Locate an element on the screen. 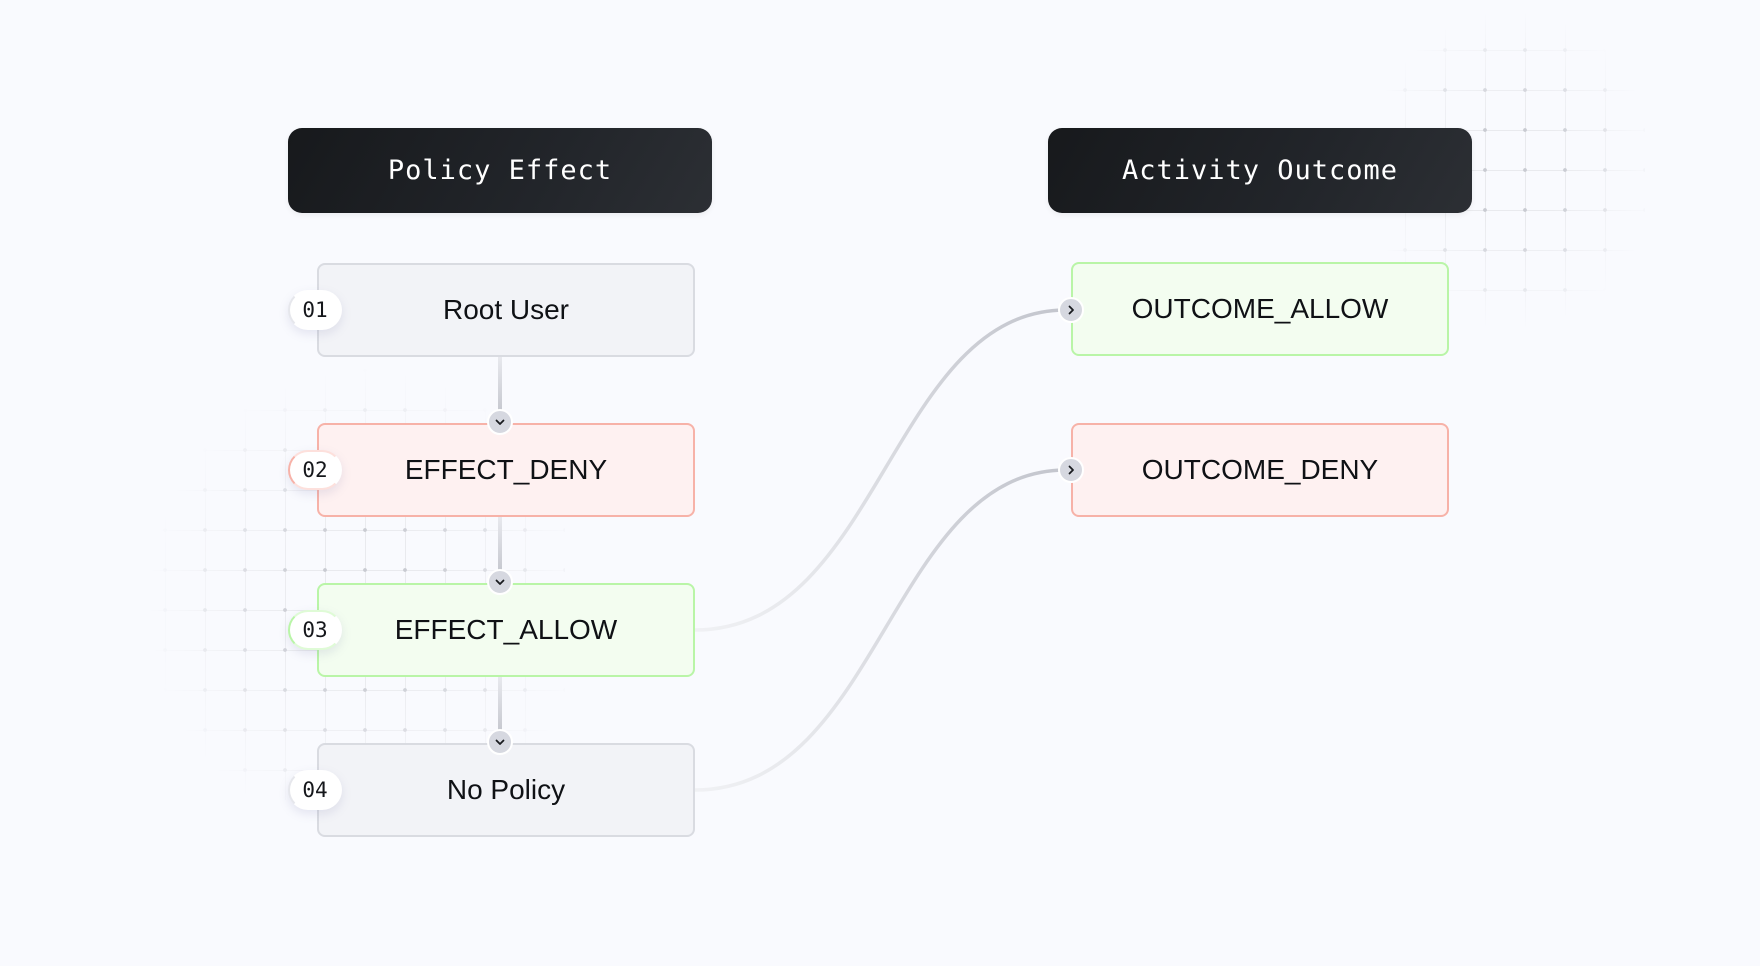 This screenshot has width=1760, height=966. step-badge: 02 is located at coordinates (315, 470).